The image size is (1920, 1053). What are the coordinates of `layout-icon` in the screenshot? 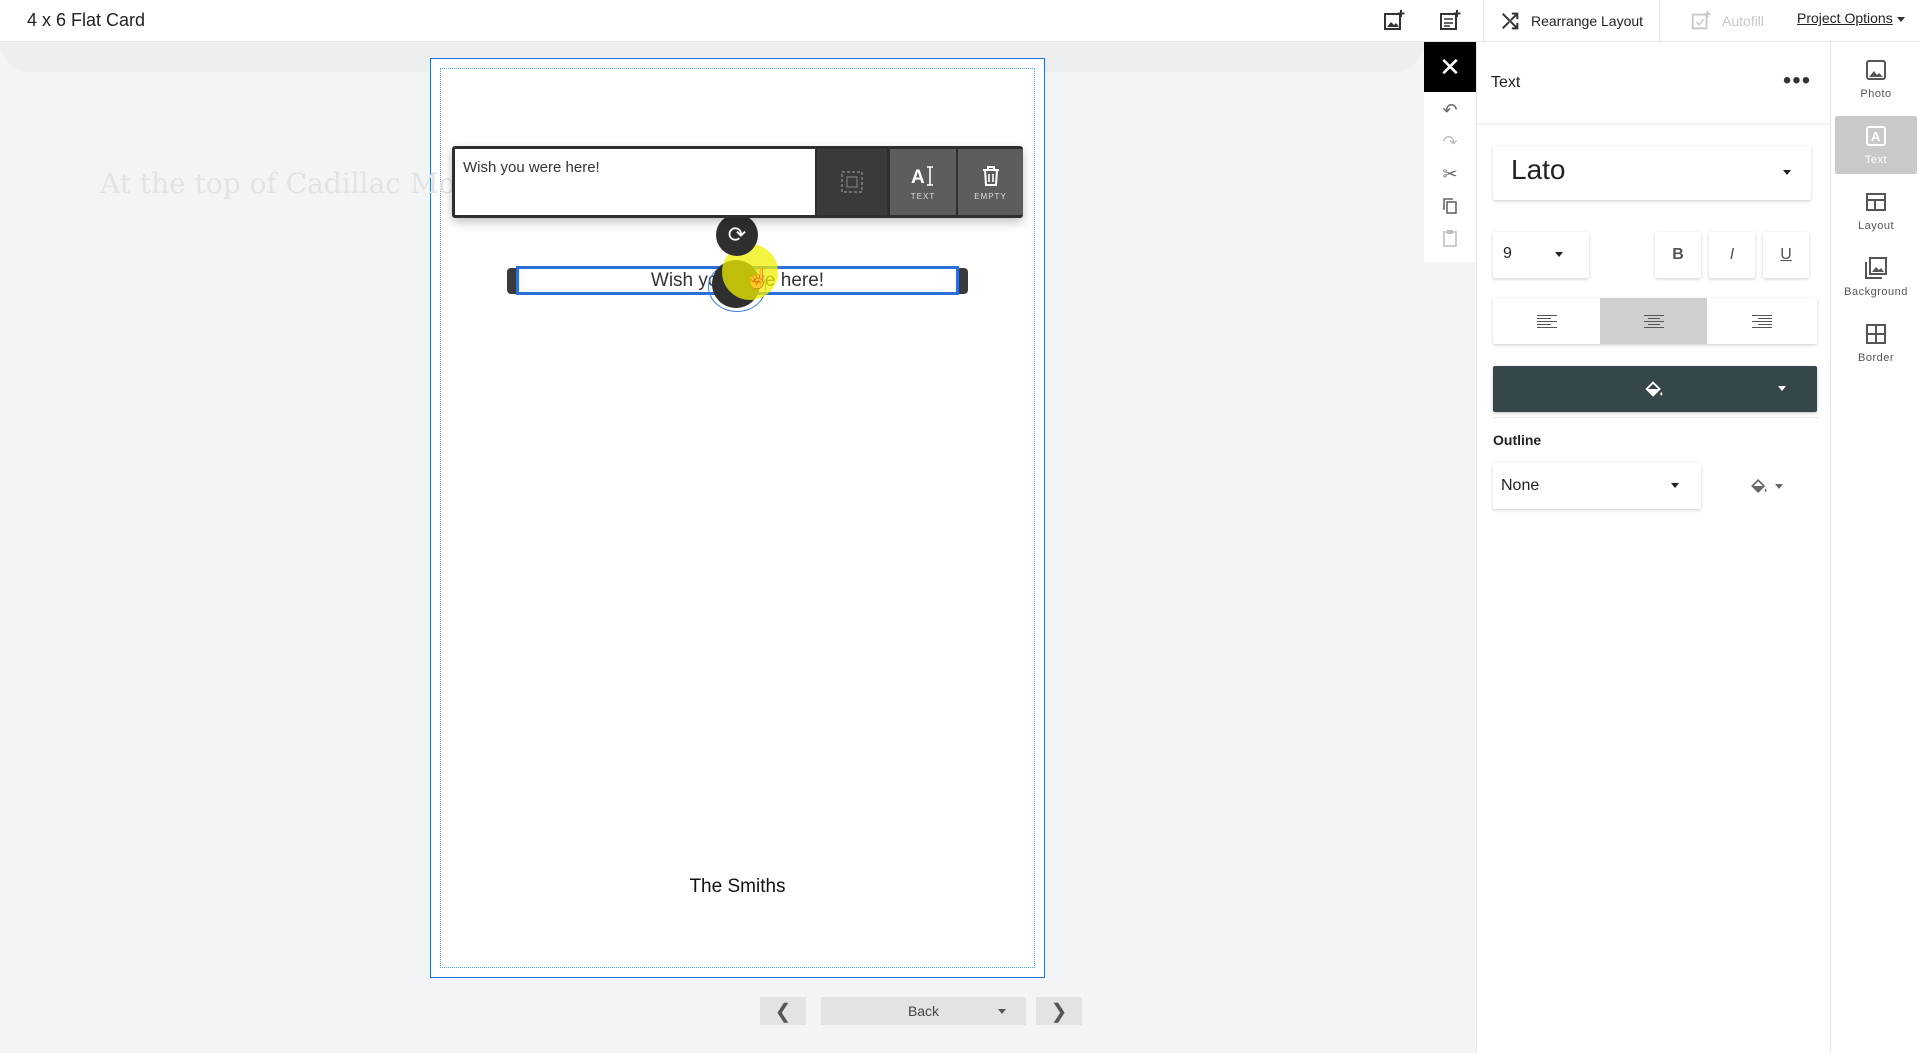 It's located at (1876, 202).